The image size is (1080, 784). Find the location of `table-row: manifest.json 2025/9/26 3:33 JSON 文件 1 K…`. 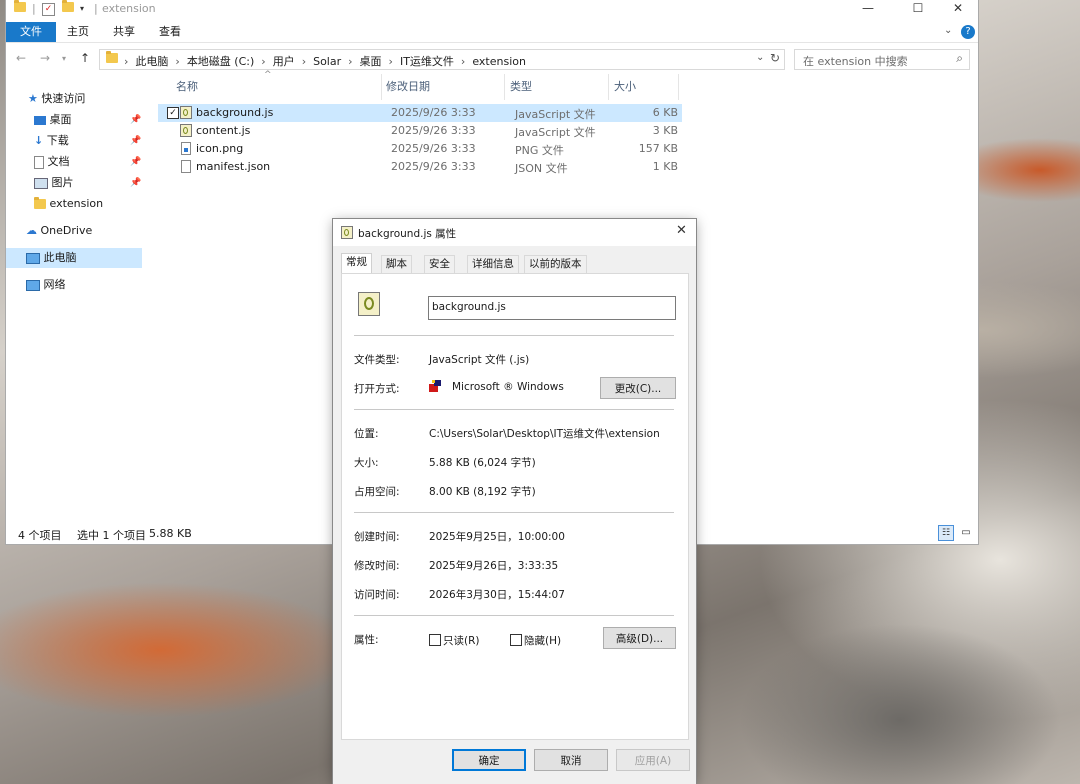

table-row: manifest.json 2025/9/26 3:33 JSON 文件 1 K… is located at coordinates (420, 167).